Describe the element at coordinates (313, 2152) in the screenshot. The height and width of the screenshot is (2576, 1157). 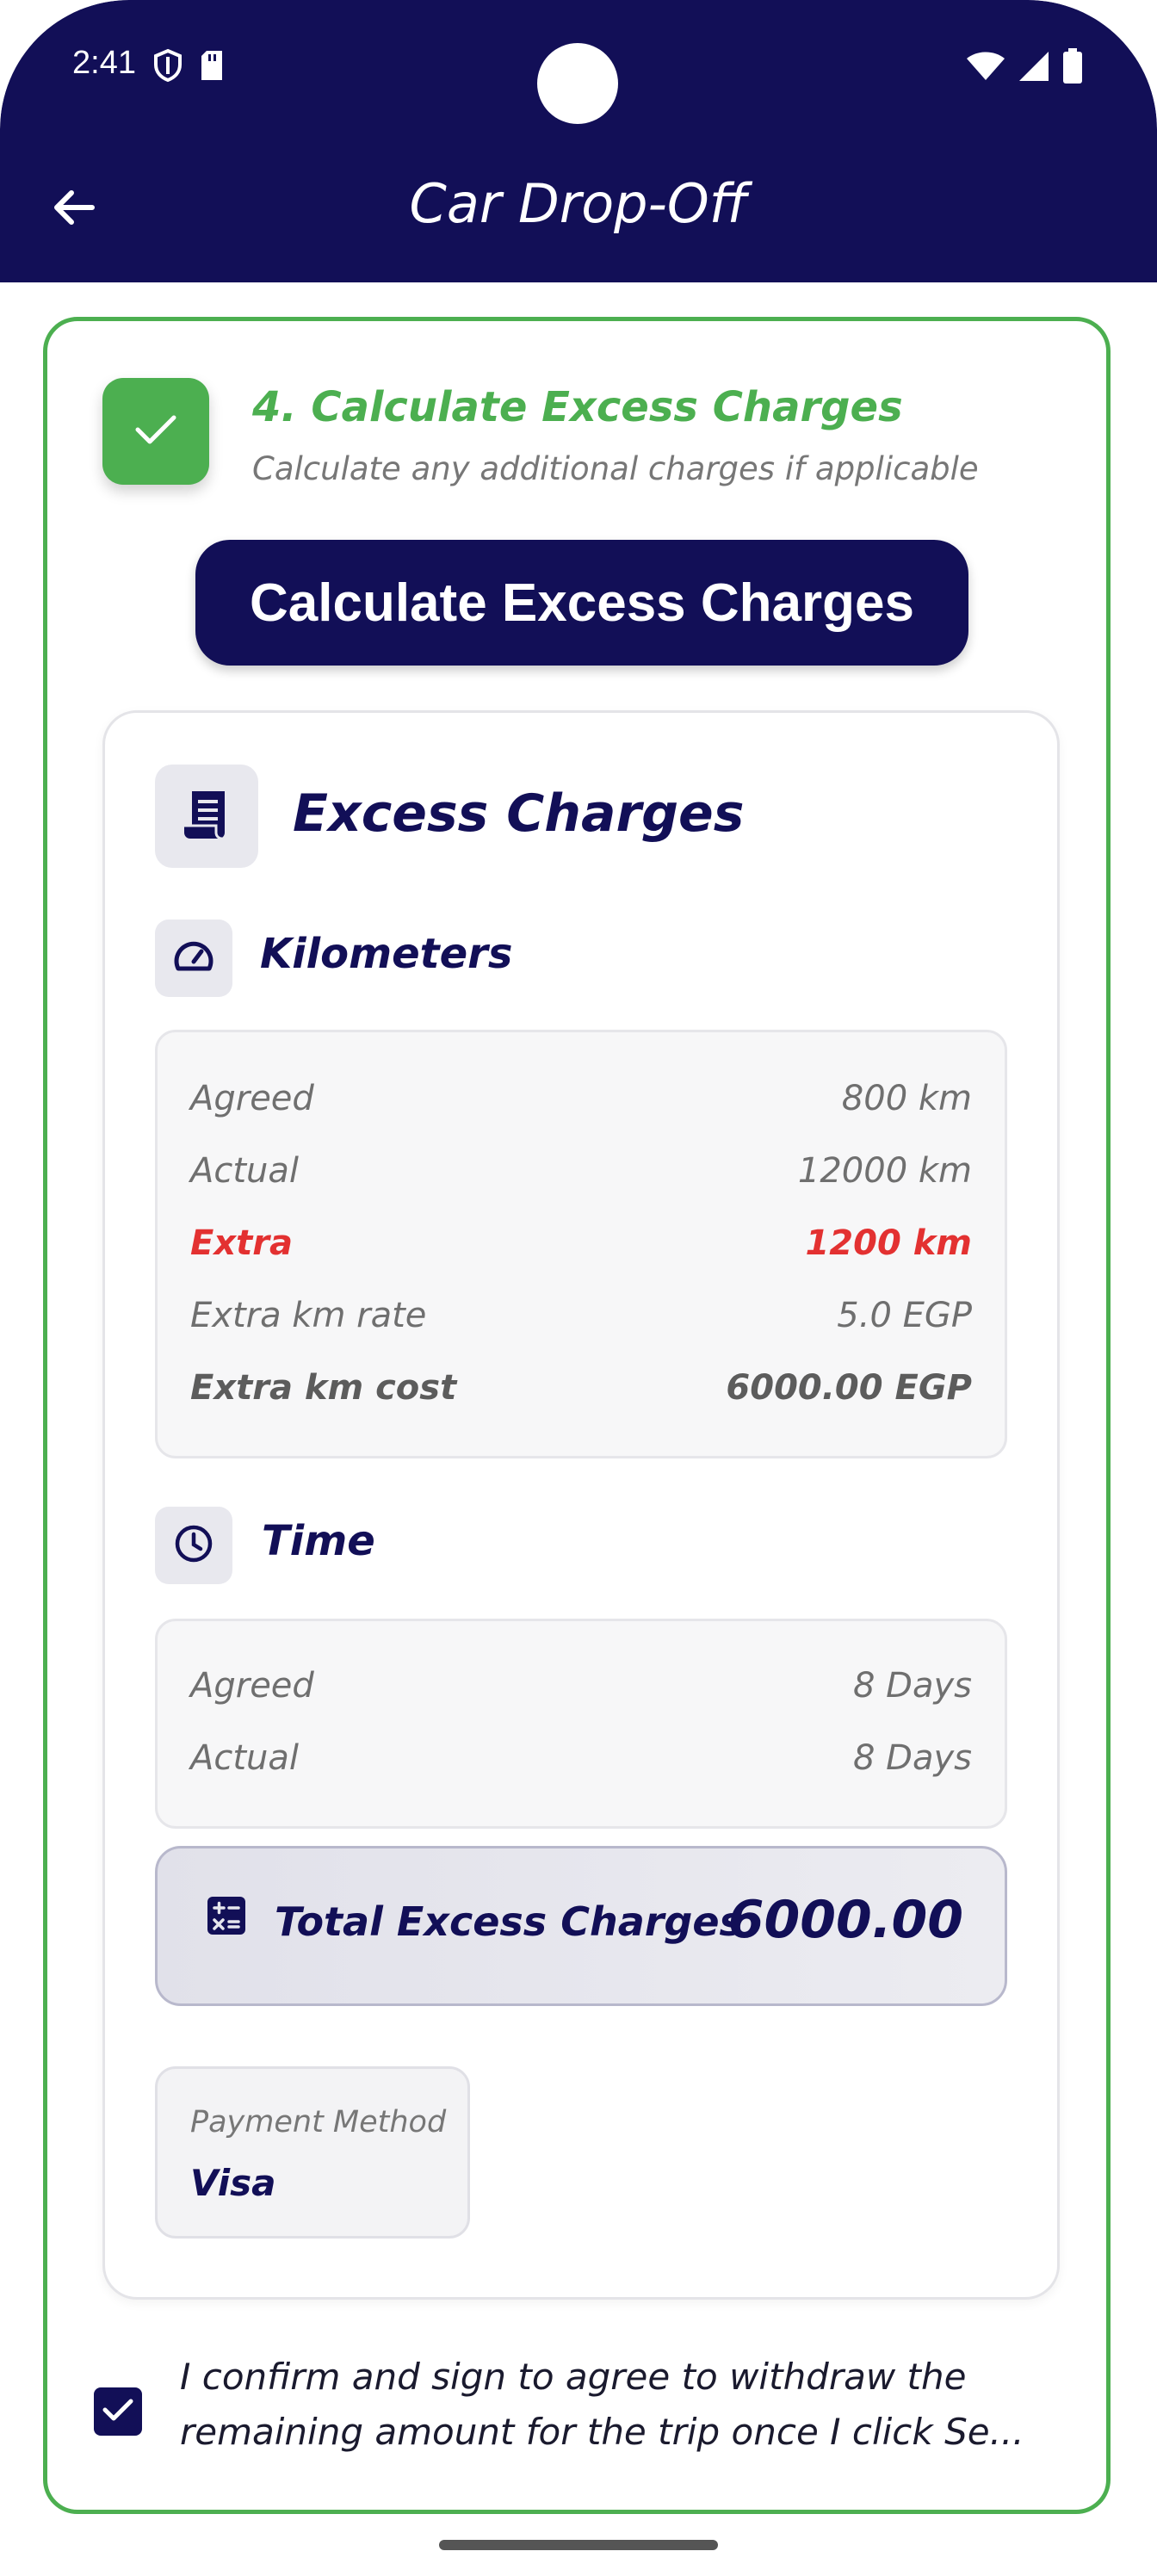
I see `payment-method-box: Payment Method Visa` at that location.